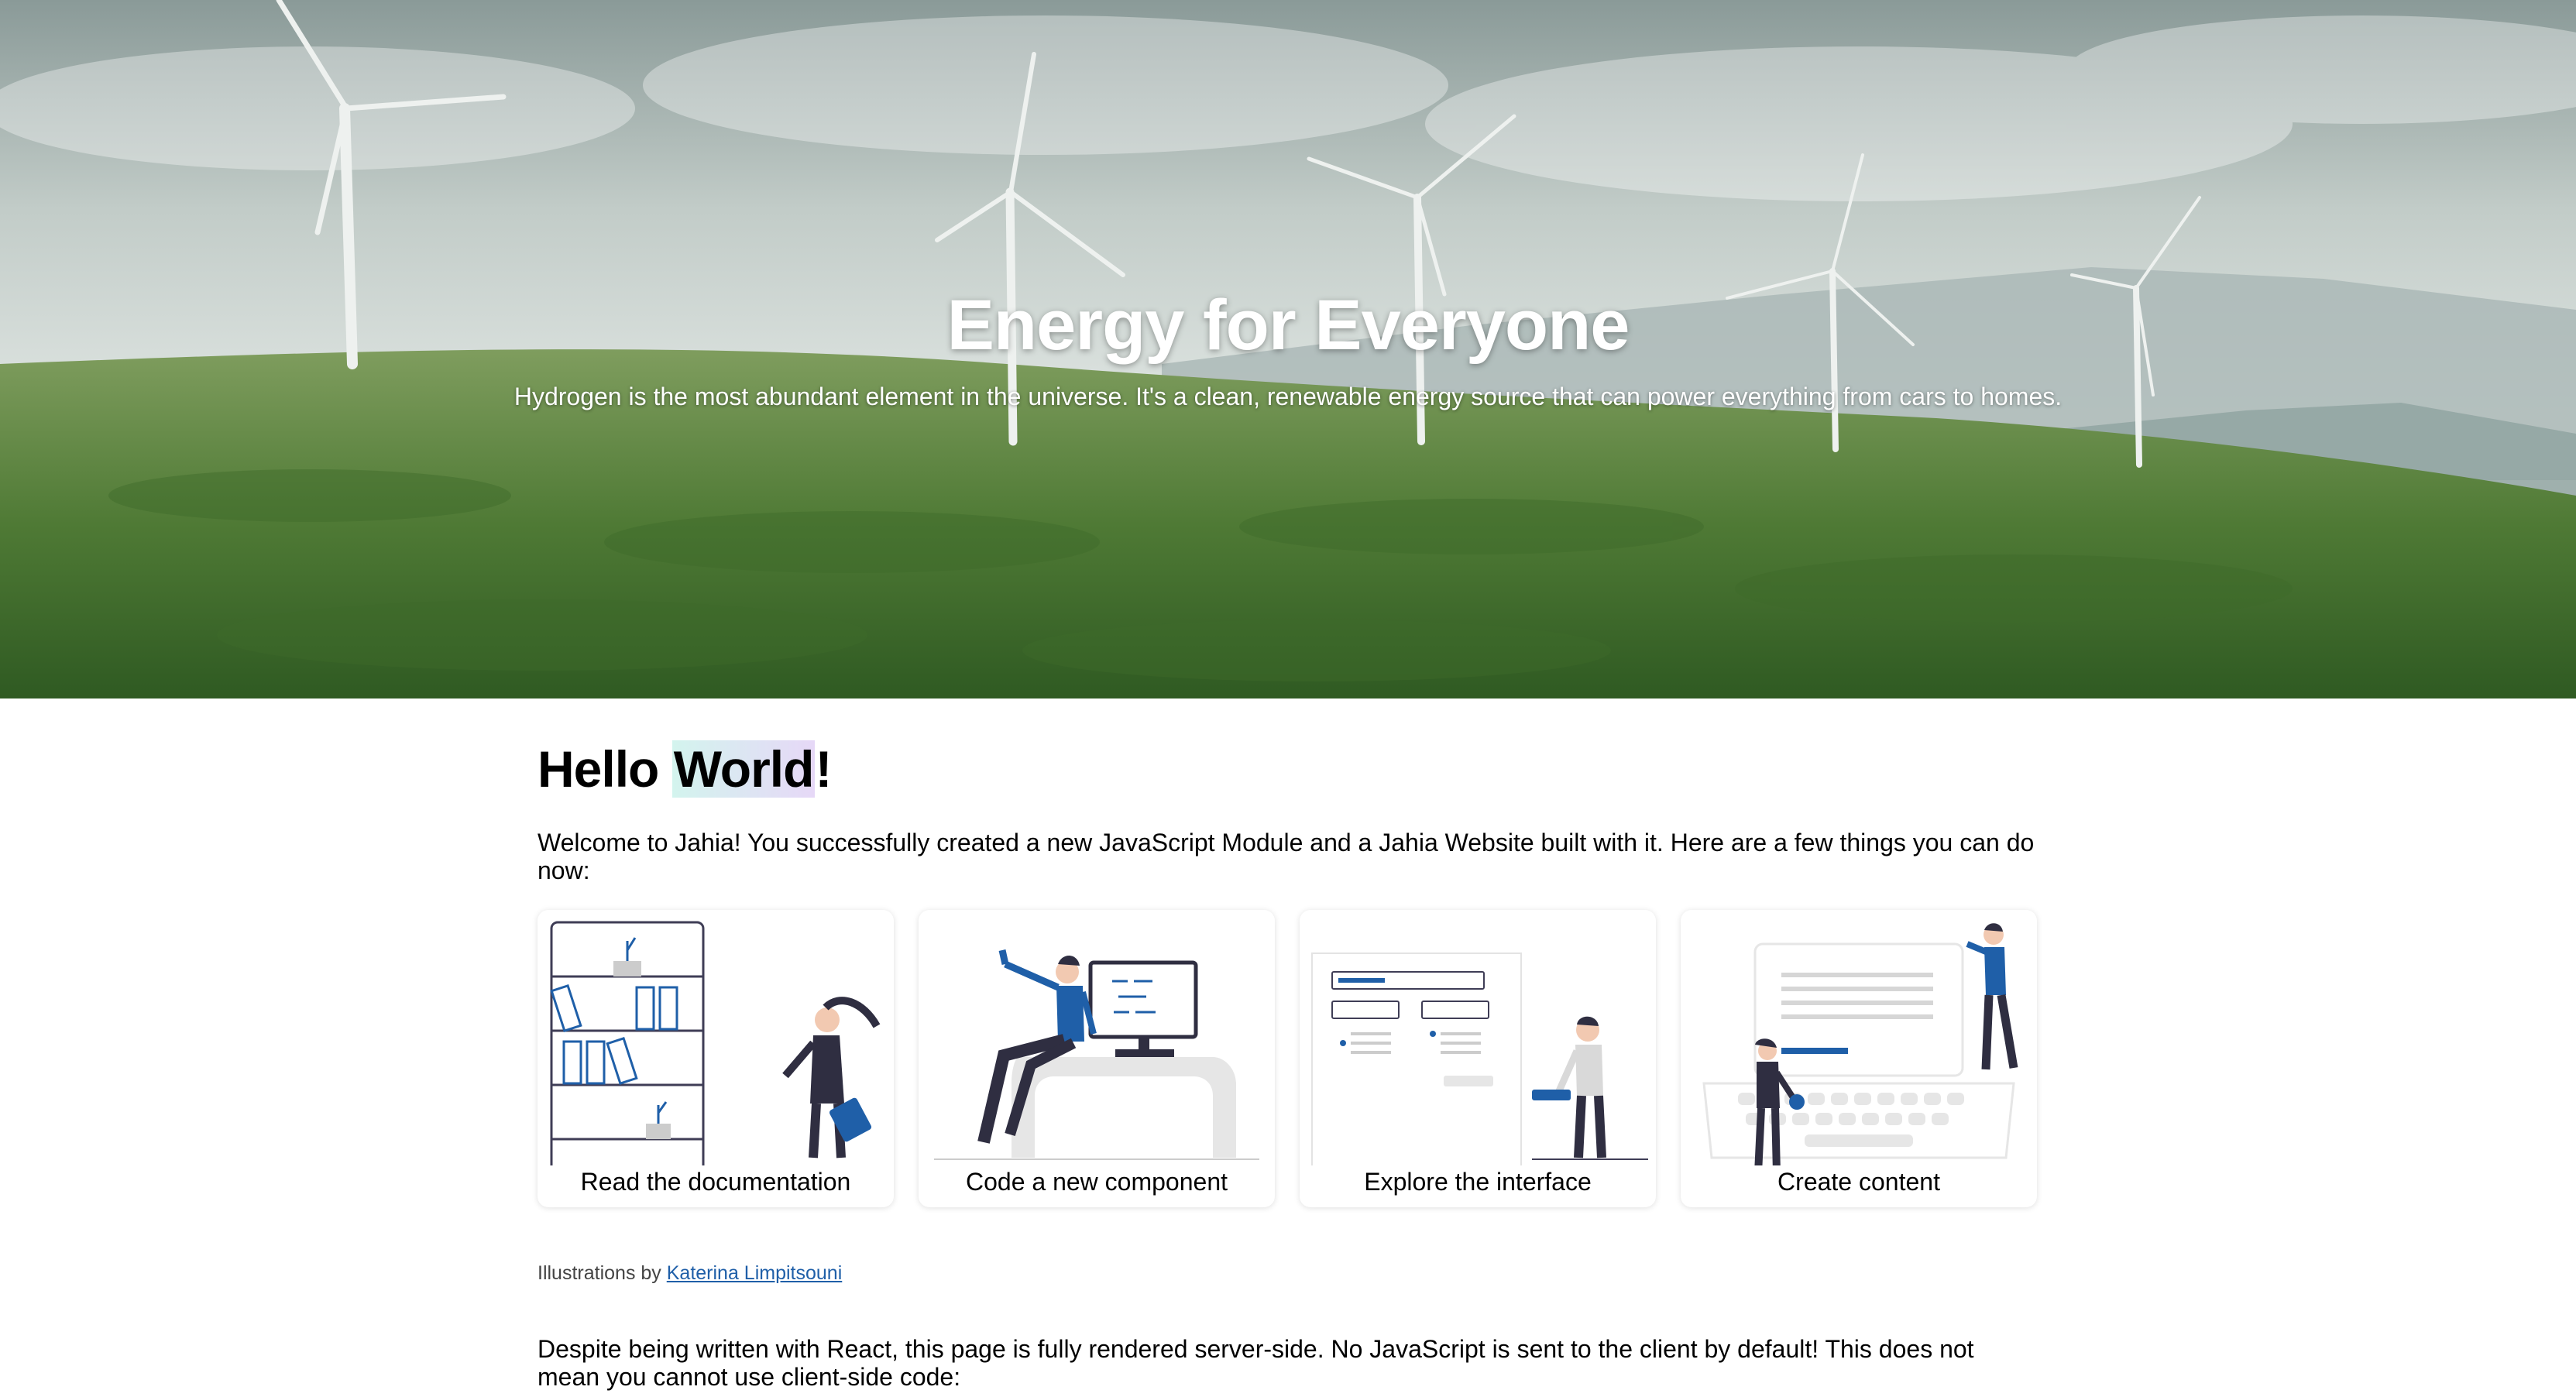  Describe the element at coordinates (743, 769) in the screenshot. I see `heading-highlight: World` at that location.